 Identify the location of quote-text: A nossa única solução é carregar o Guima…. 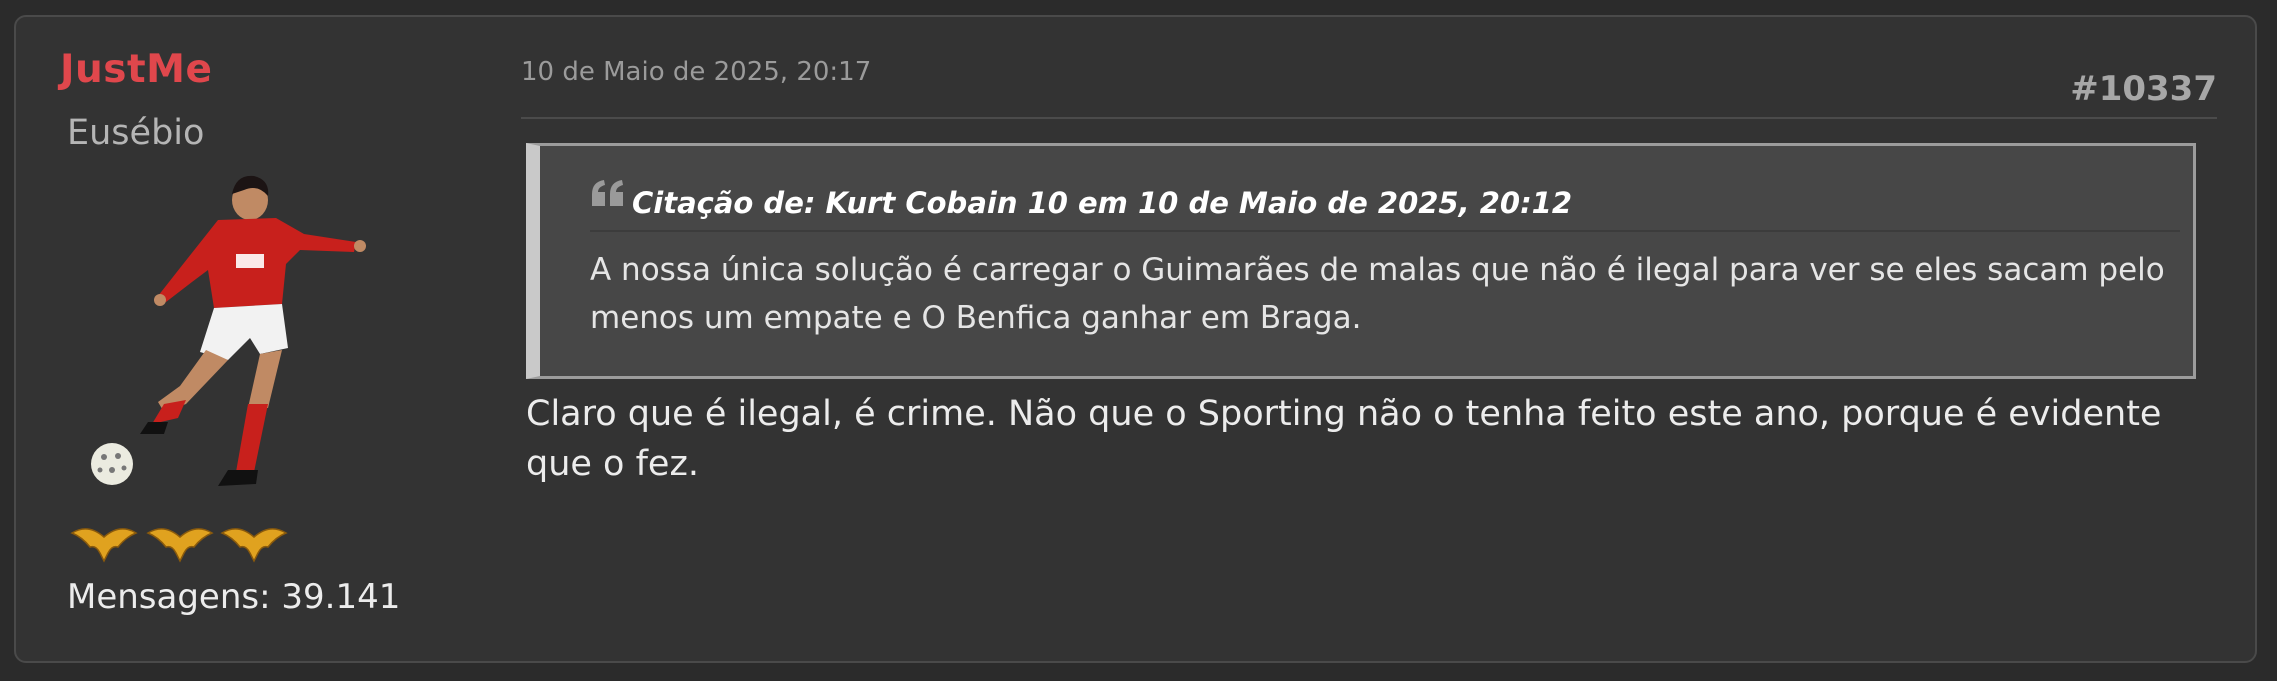
(1377, 294).